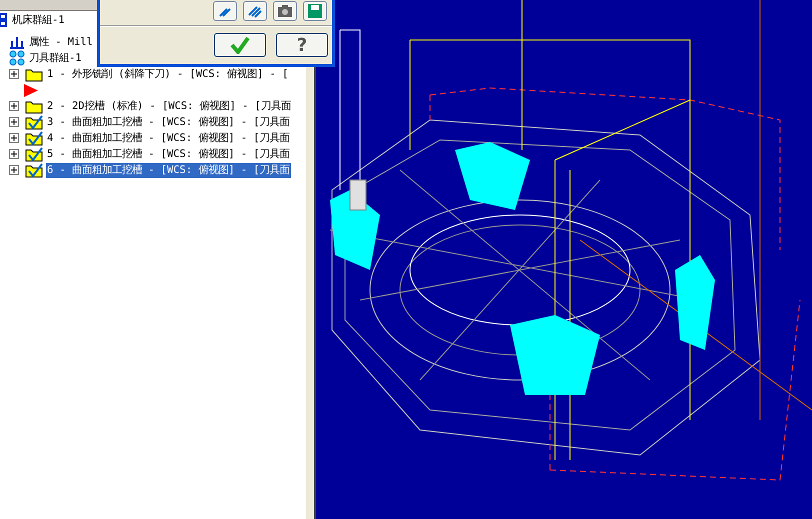 This screenshot has width=812, height=519. What do you see at coordinates (169, 106) in the screenshot?
I see `tree-item: 2 - 2D挖槽 (标准) - [WCS: 俯视图] - [刀具面` at bounding box center [169, 106].